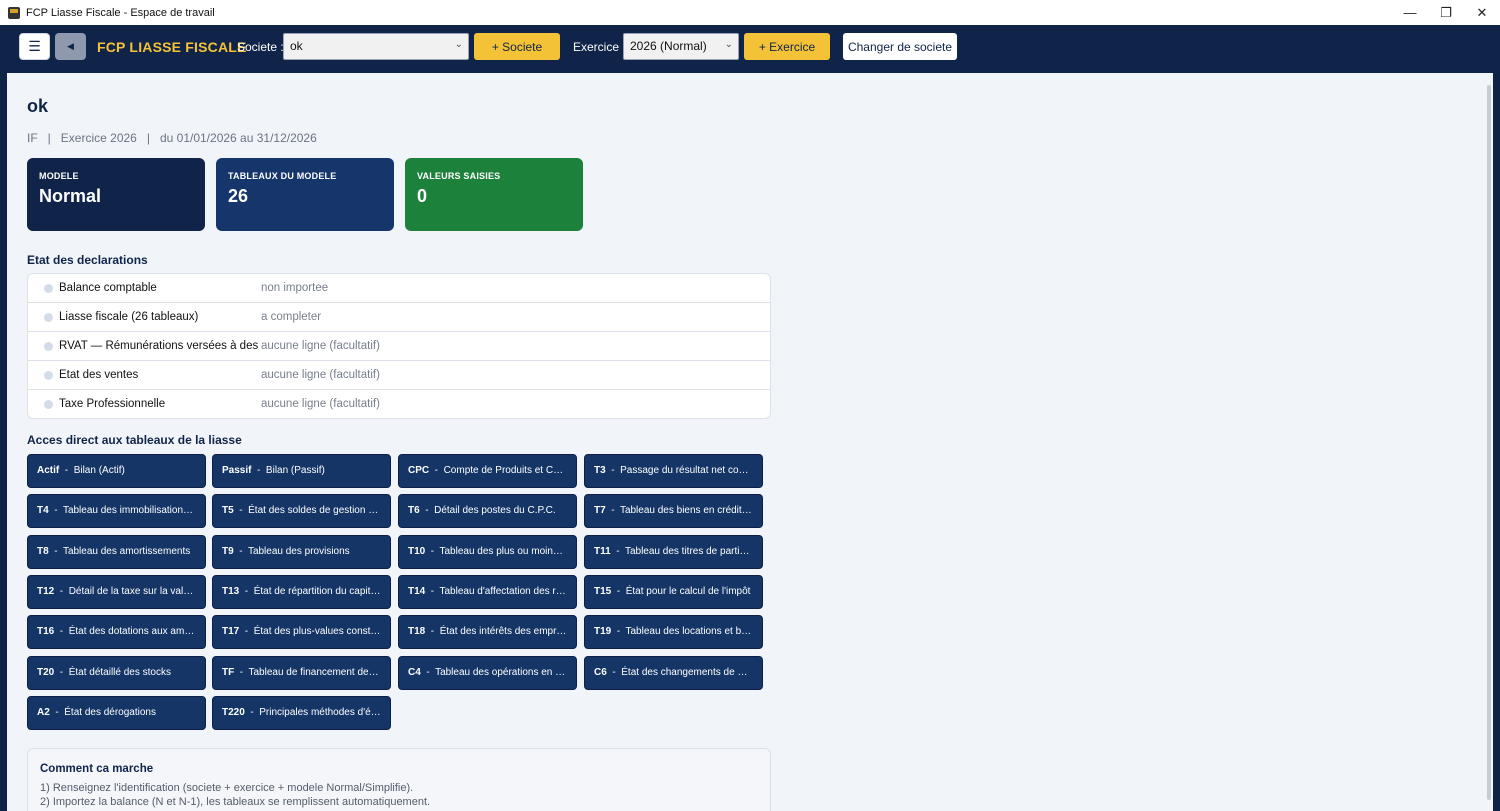 The image size is (1500, 811). I want to click on table-code: T20, so click(46, 672).